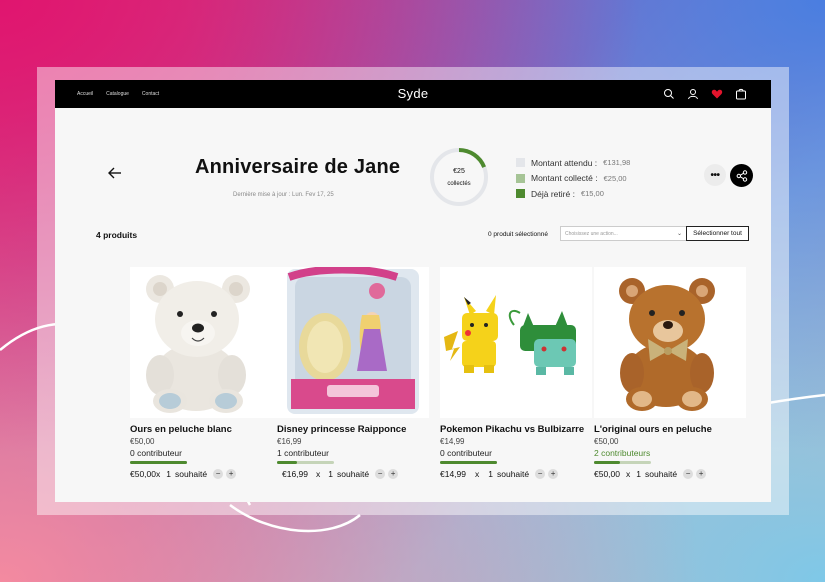 The height and width of the screenshot is (582, 825). What do you see at coordinates (553, 193) in the screenshot?
I see `legend-label: Déjà retiré :` at bounding box center [553, 193].